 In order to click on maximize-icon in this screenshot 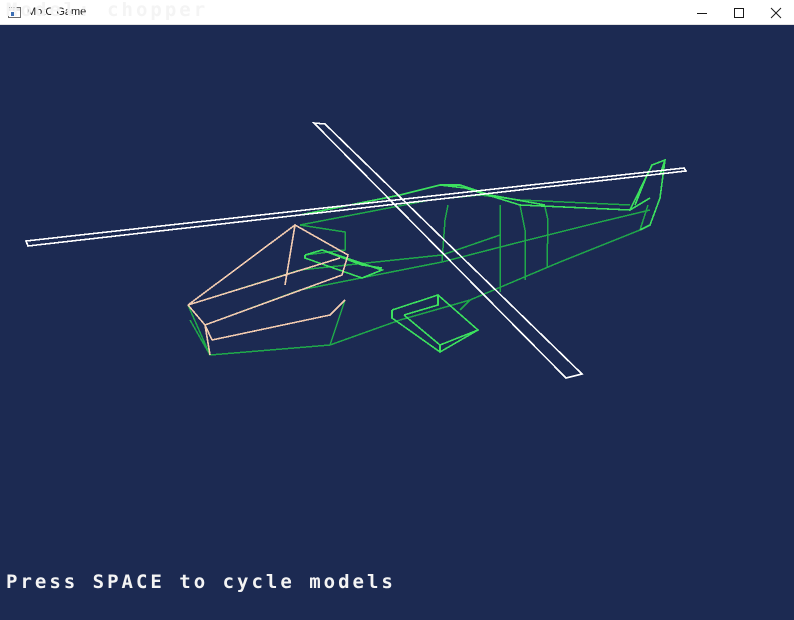, I will do `click(738, 12)`.